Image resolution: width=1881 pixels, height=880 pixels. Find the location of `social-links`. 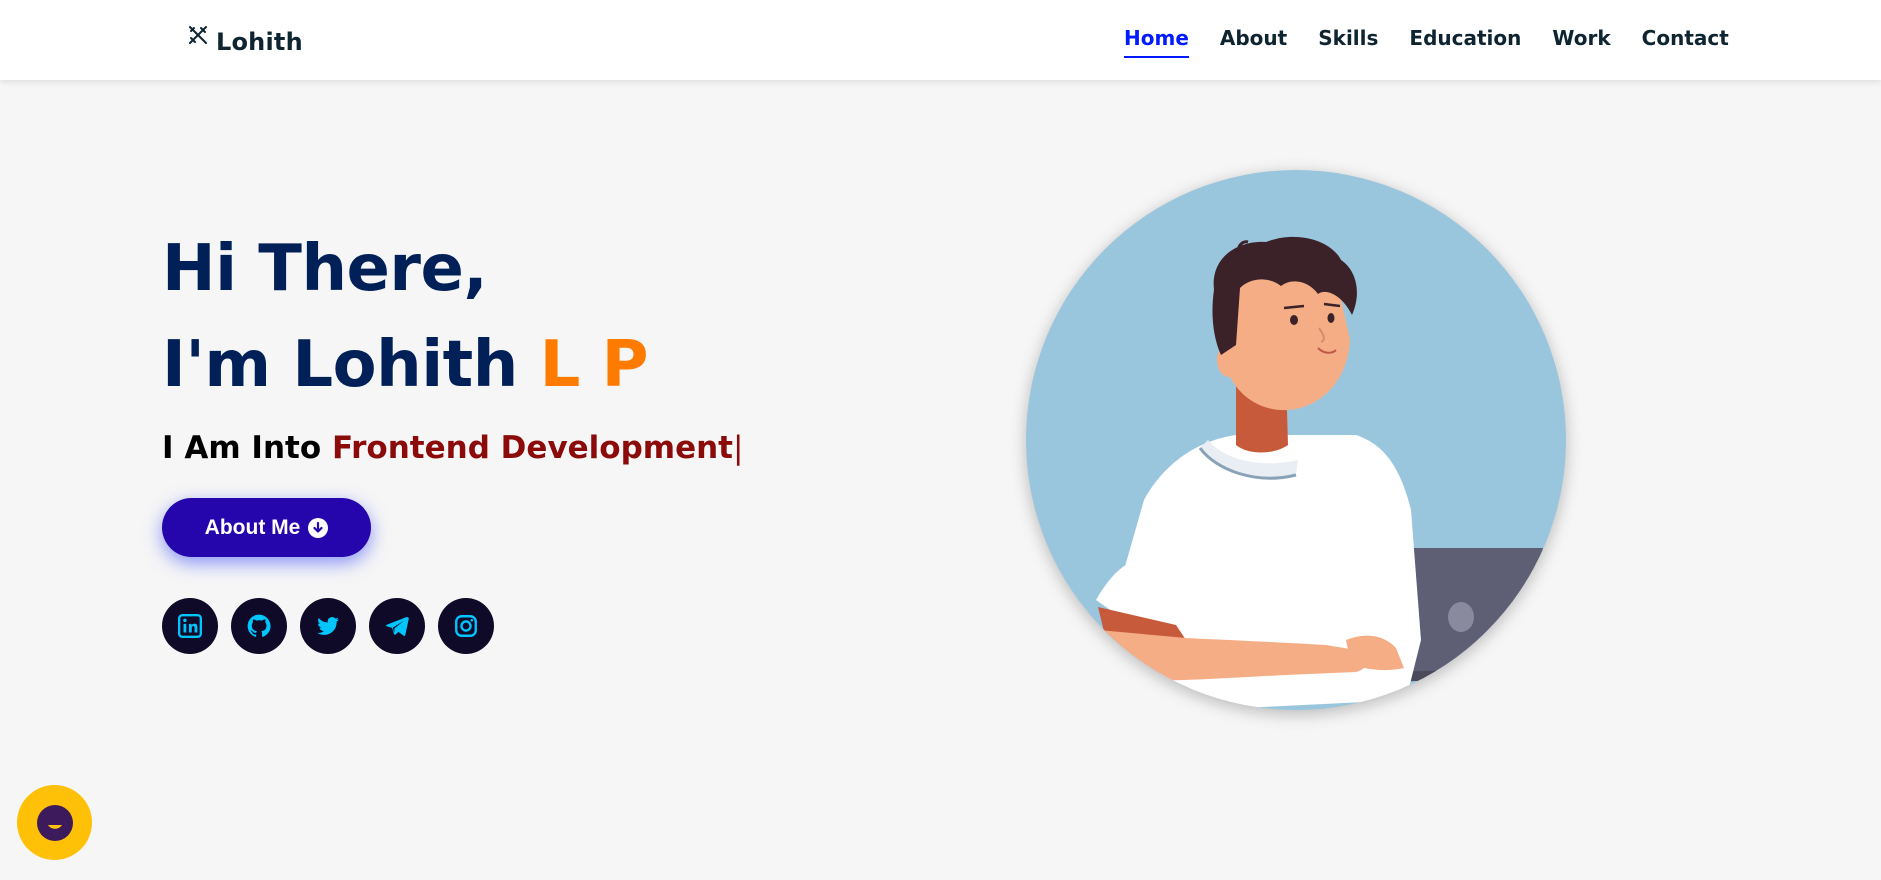

social-links is located at coordinates (328, 626).